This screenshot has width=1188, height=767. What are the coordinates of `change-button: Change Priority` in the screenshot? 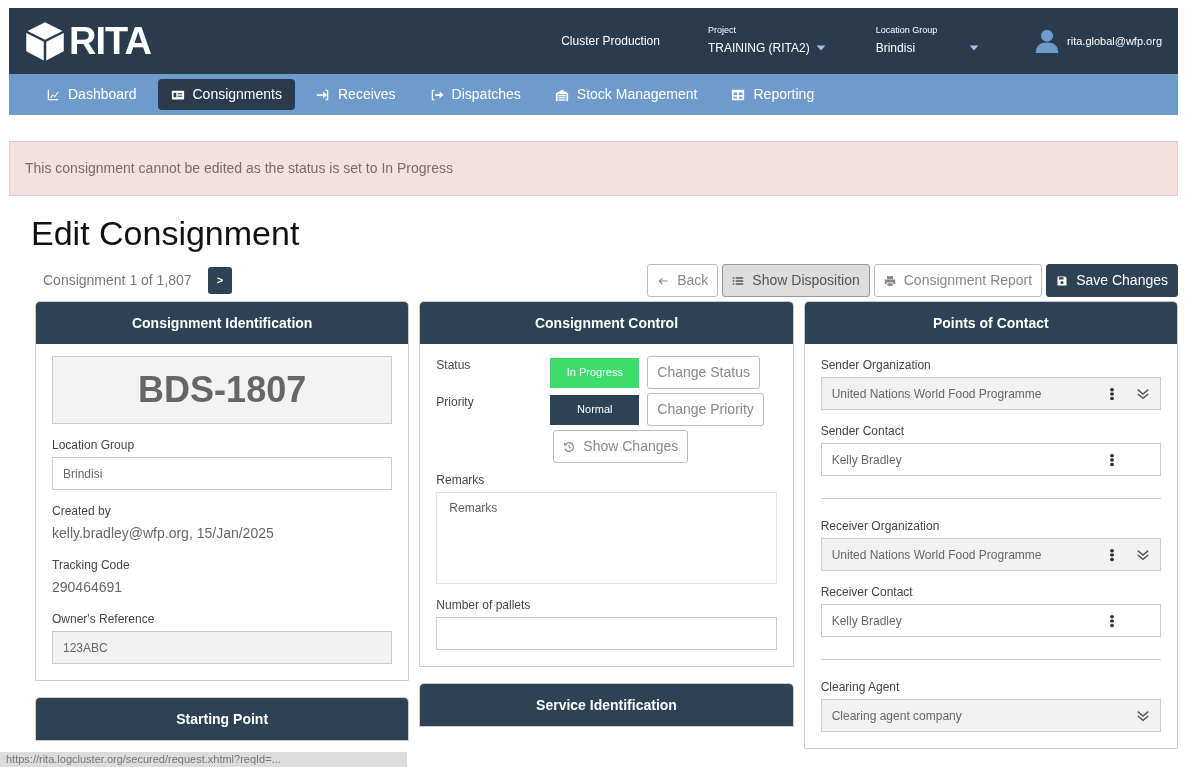 It's located at (705, 409).